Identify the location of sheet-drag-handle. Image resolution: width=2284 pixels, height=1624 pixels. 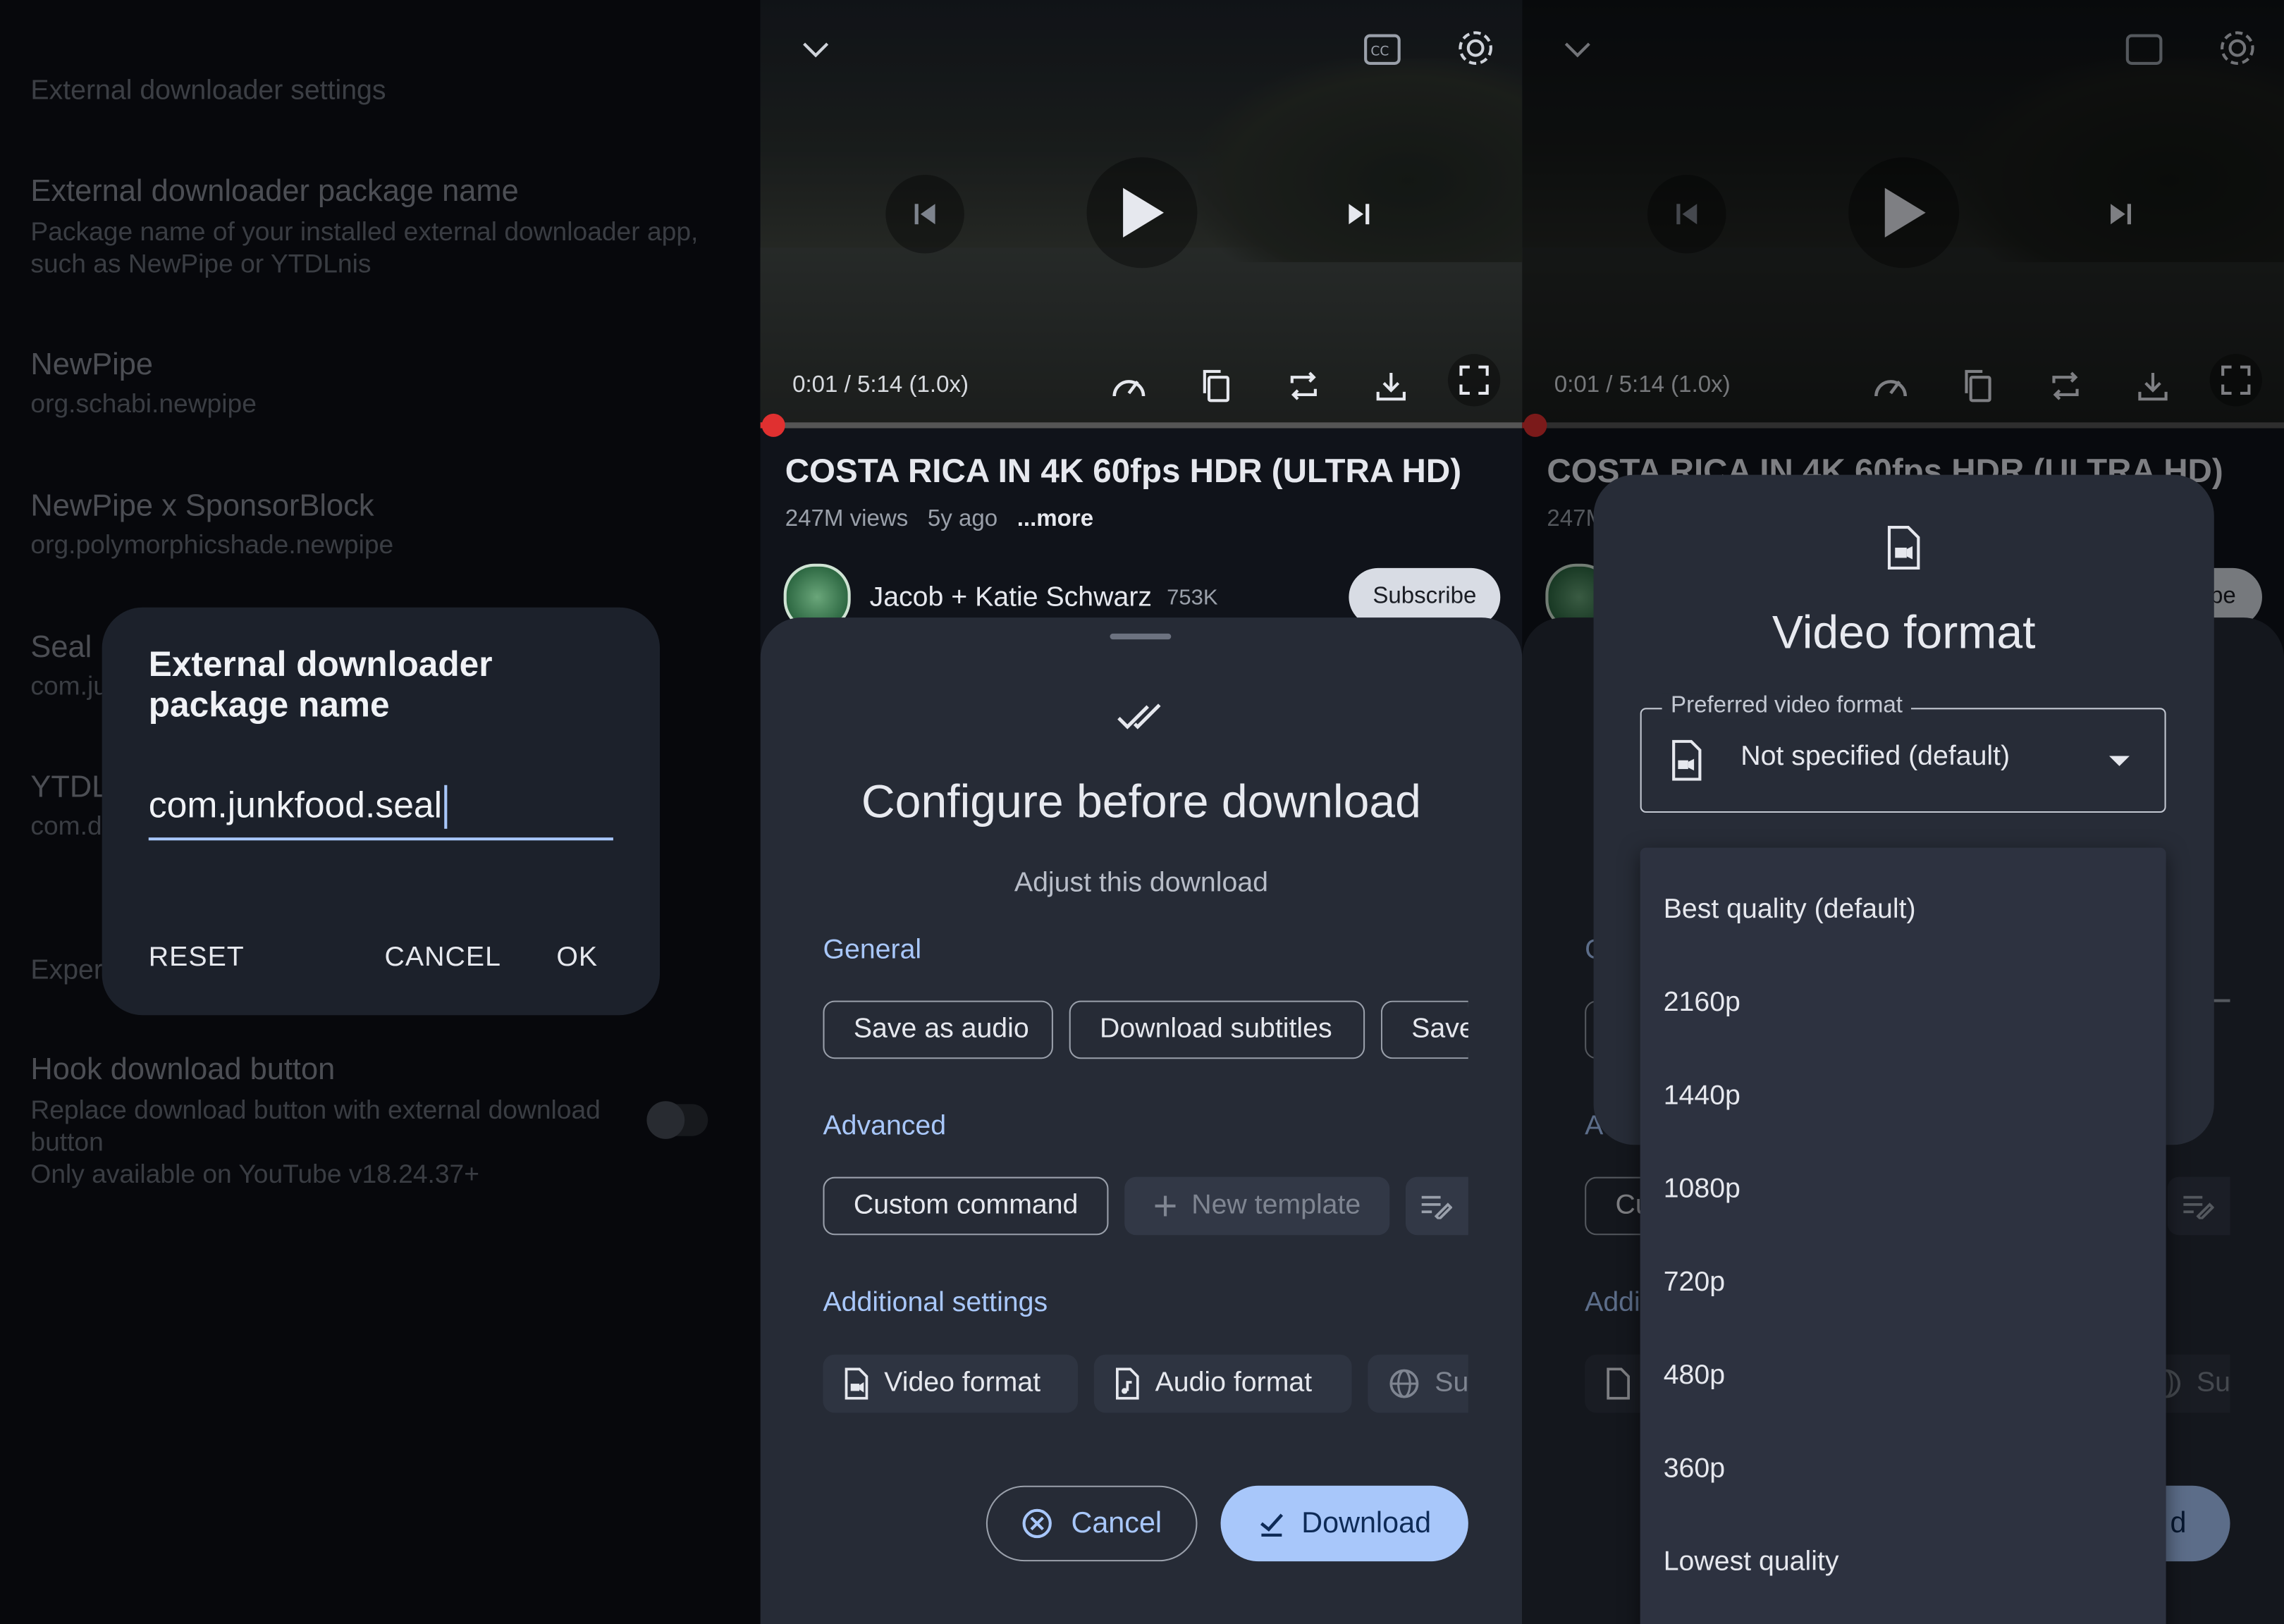
(1141, 637).